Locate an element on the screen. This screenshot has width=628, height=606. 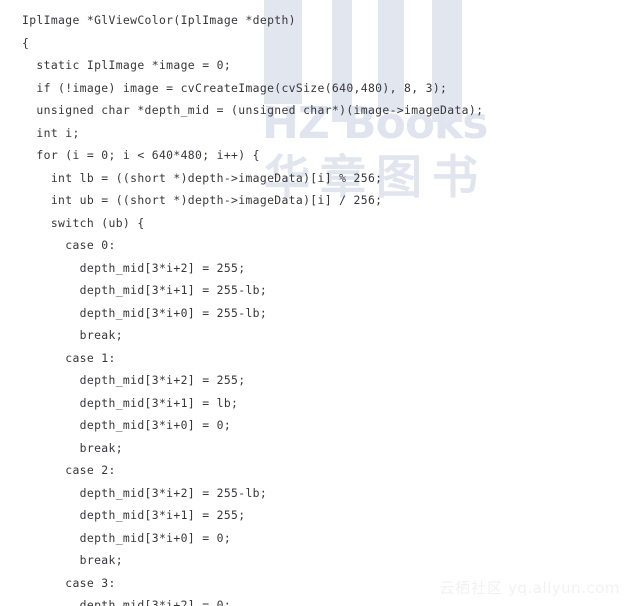
code-line: { is located at coordinates (26, 42).